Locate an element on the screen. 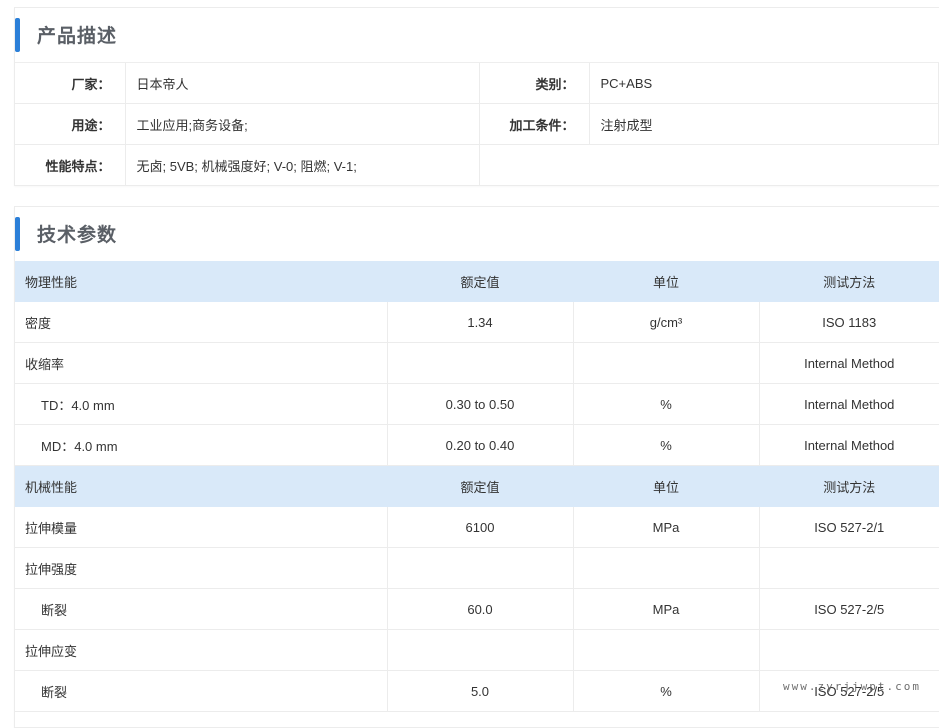  property-name-cell: 拉伸应变 is located at coordinates (201, 650).